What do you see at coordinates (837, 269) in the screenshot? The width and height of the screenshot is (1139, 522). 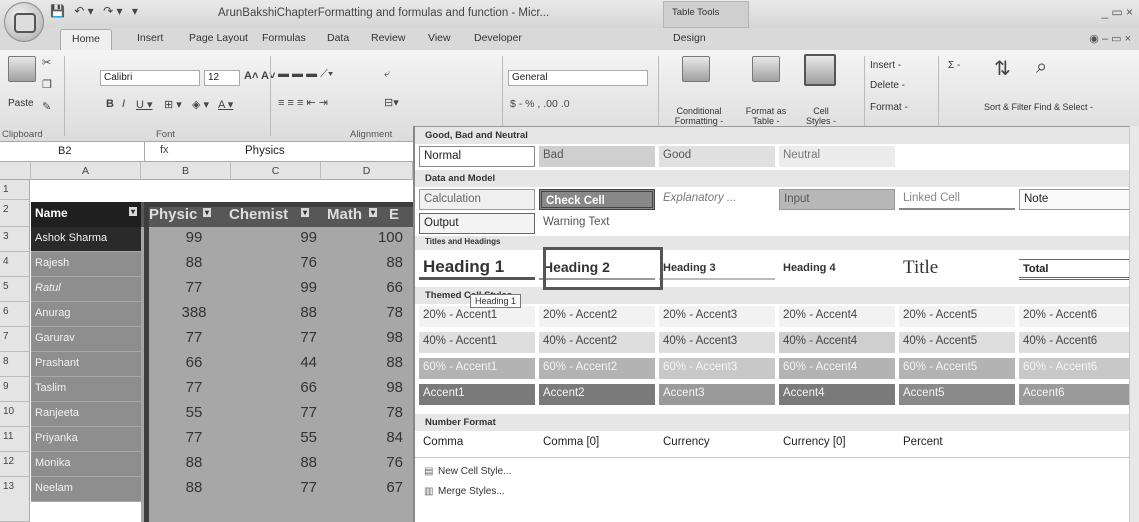 I see `style-heading-4: Heading 4` at bounding box center [837, 269].